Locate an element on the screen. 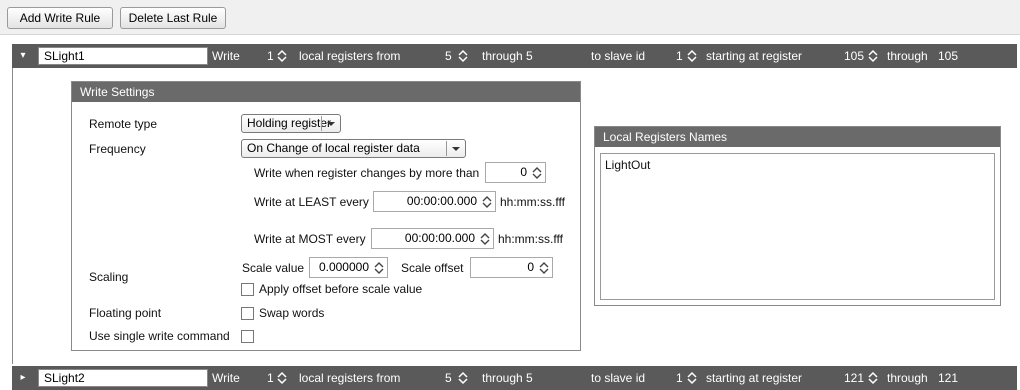 Image resolution: width=1020 pixels, height=390 pixels. change-threshold-label: Write when register changes by more than is located at coordinates (367, 173).